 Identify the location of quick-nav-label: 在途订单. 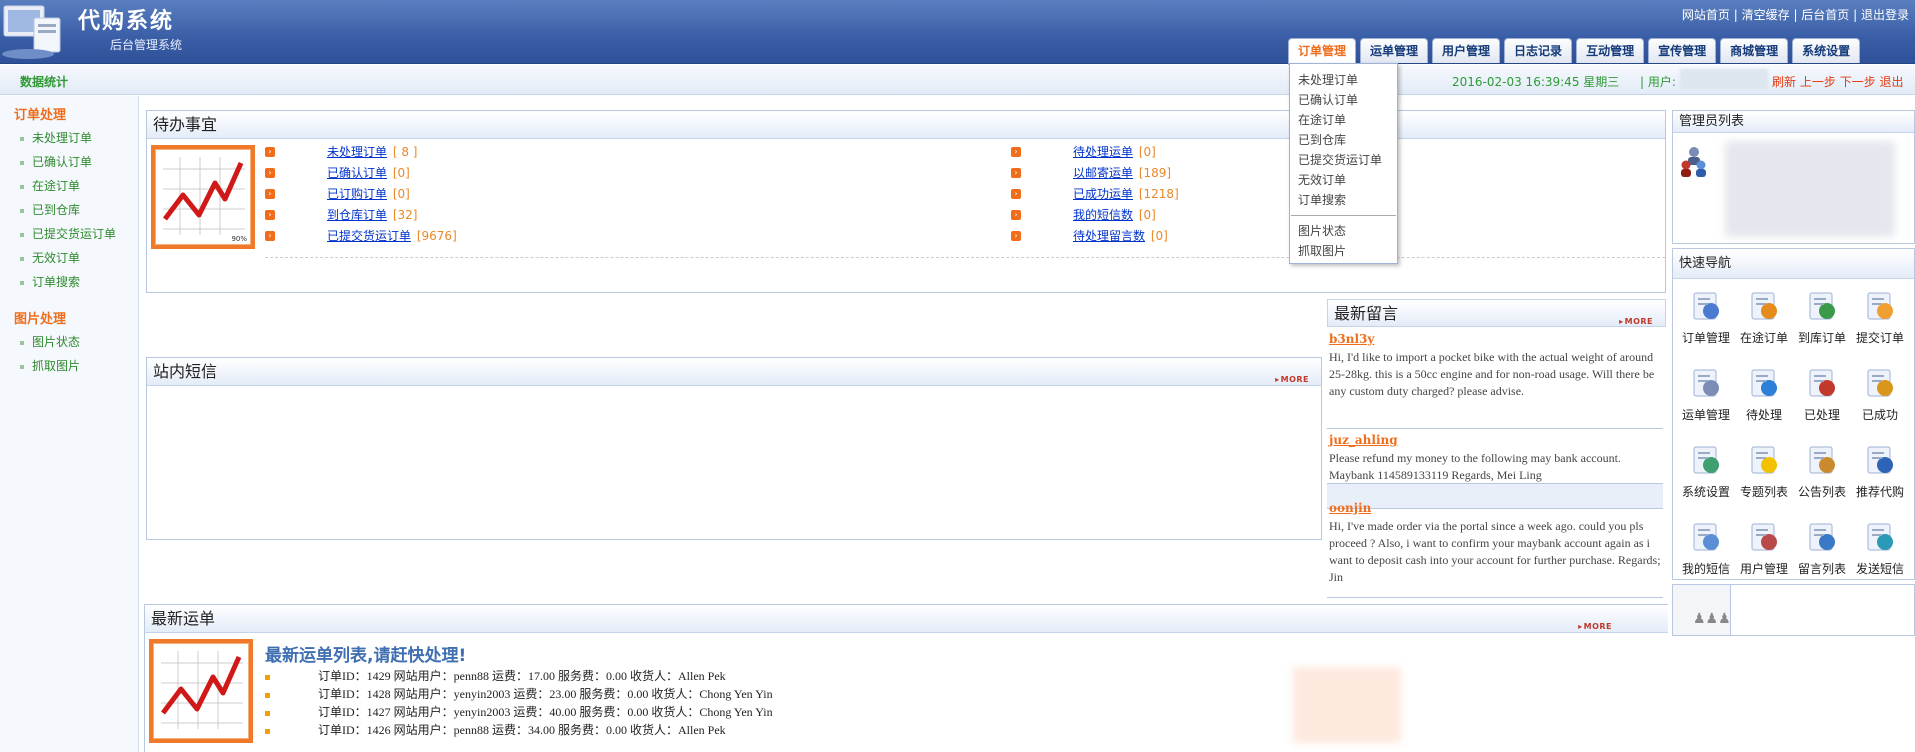
(1763, 338).